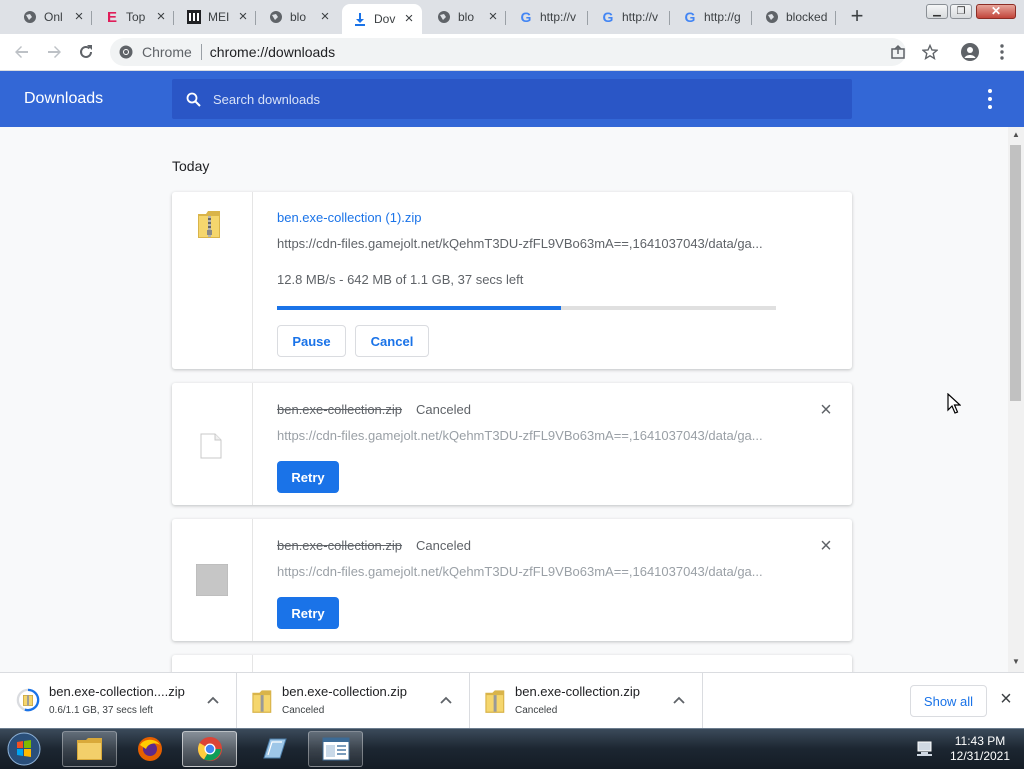  Describe the element at coordinates (548, 17) in the screenshot. I see `tab-6: G http://v` at that location.